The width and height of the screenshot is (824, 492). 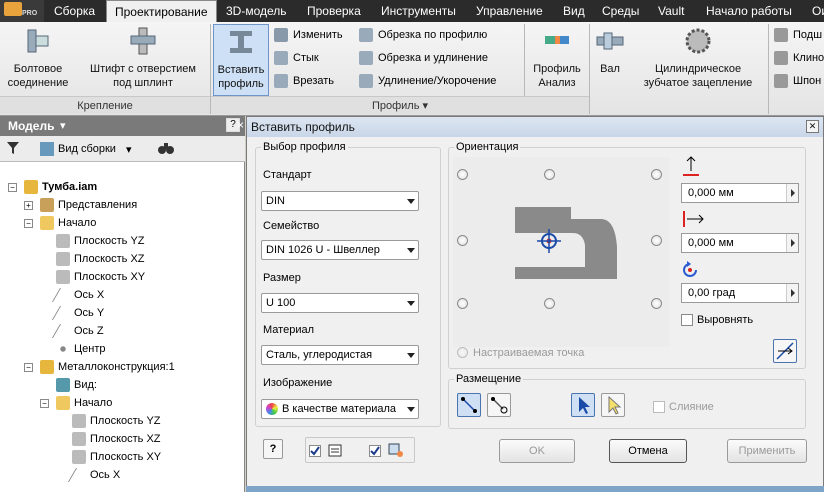 I want to click on help-icon: ?, so click(x=273, y=449).